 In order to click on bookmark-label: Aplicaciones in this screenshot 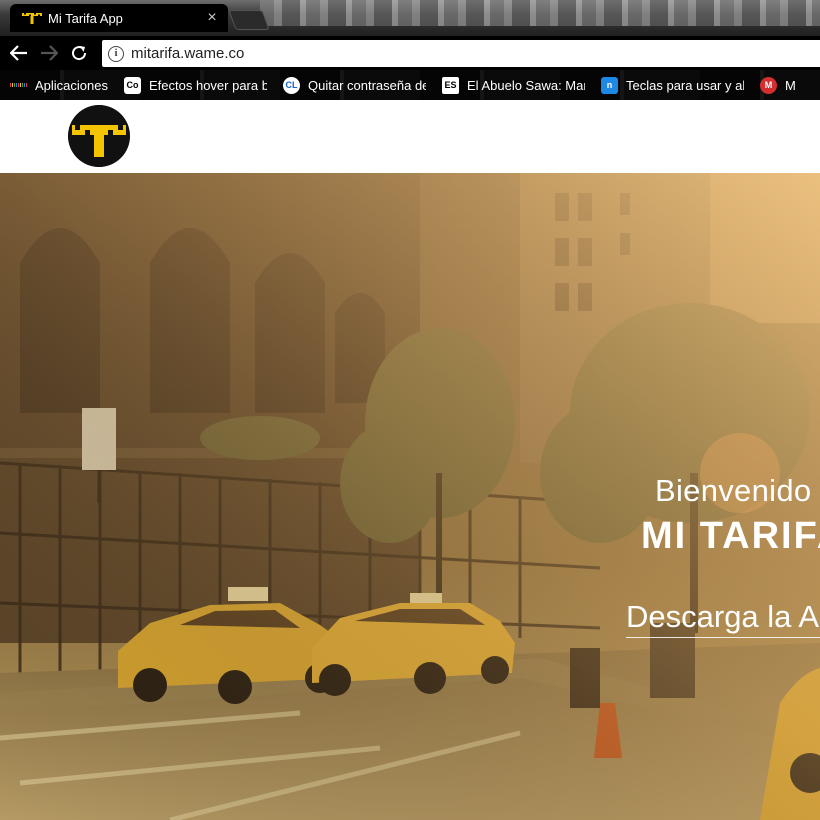, I will do `click(71, 85)`.